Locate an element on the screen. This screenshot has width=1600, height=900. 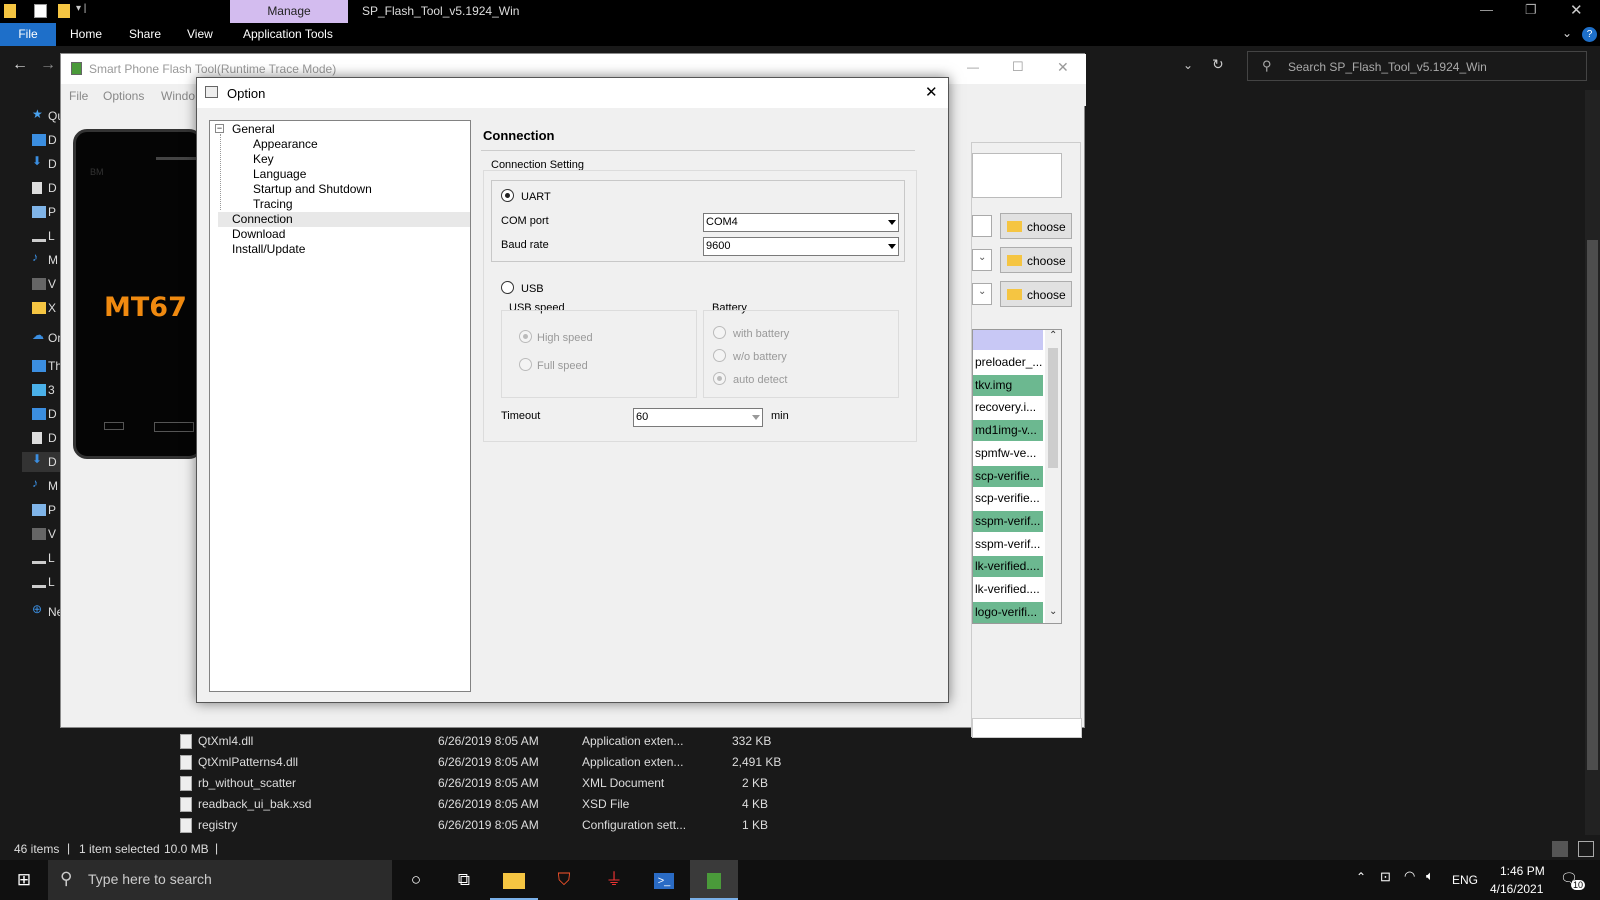
taskbar-search: ⚲ Type here to search is located at coordinates (220, 880).